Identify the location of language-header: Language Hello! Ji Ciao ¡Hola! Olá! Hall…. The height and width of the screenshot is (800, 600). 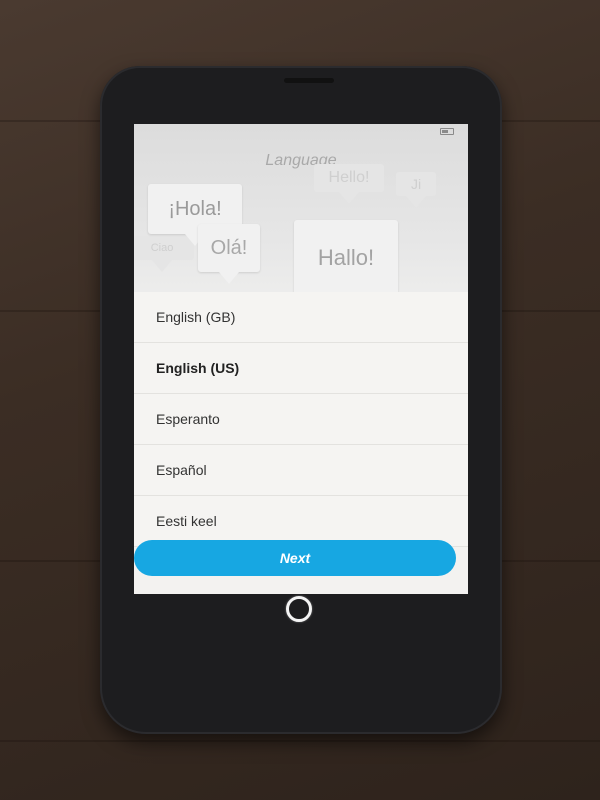
(301, 219).